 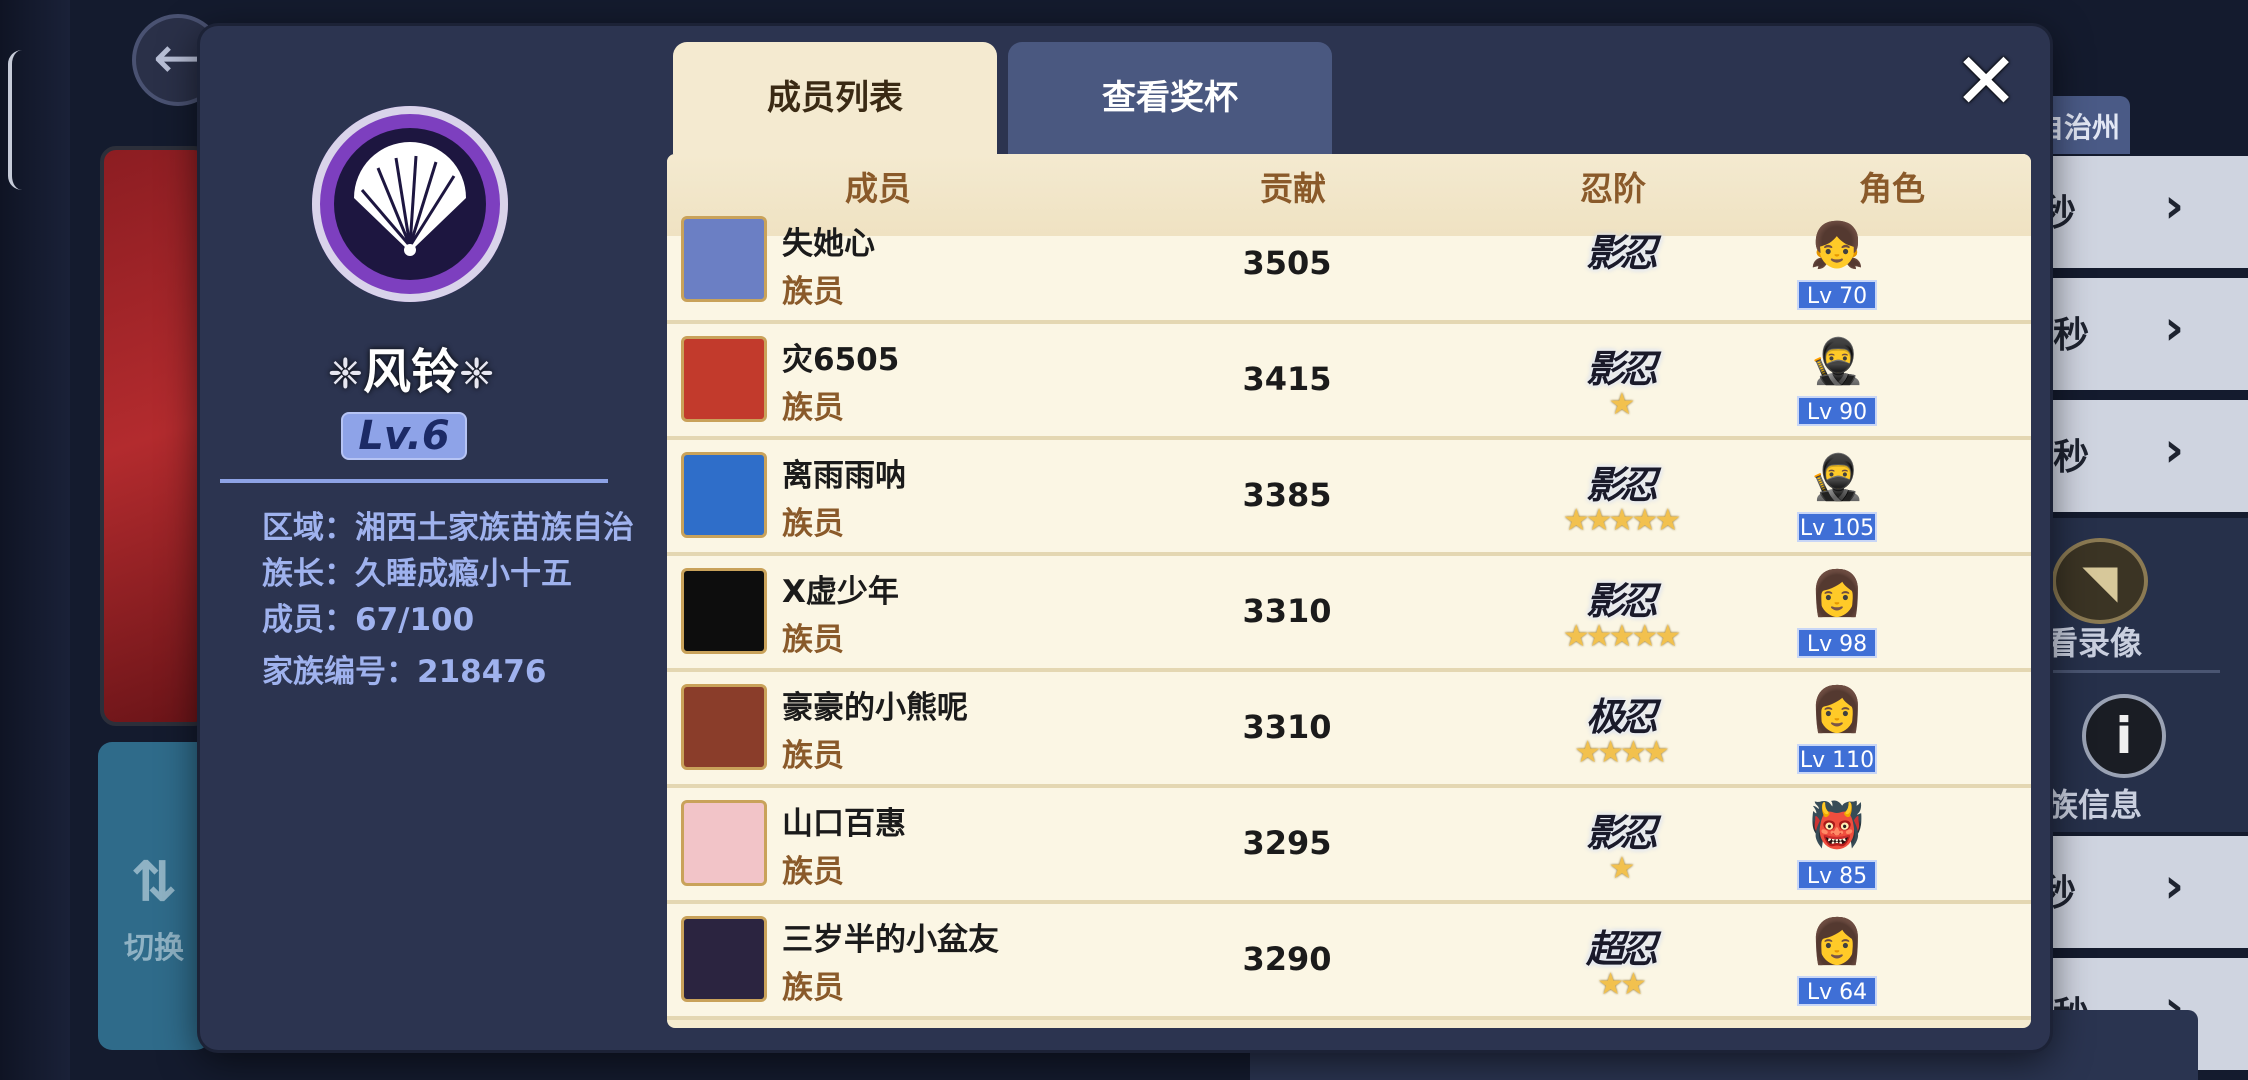 I want to click on member-name: 离雨雨呐, so click(x=844, y=476).